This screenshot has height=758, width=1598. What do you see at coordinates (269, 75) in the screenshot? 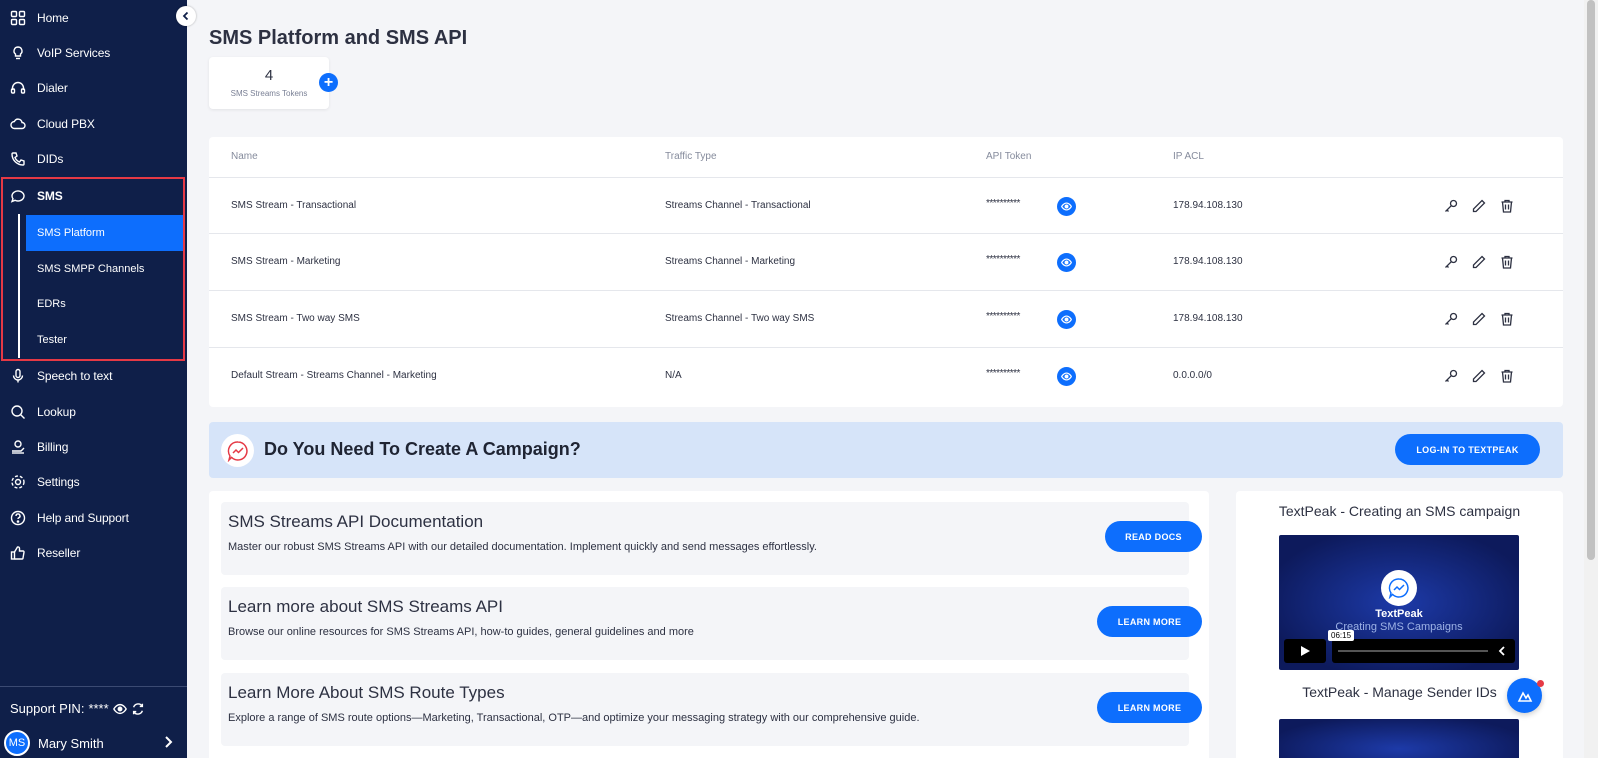
I see `token-count: 4` at bounding box center [269, 75].